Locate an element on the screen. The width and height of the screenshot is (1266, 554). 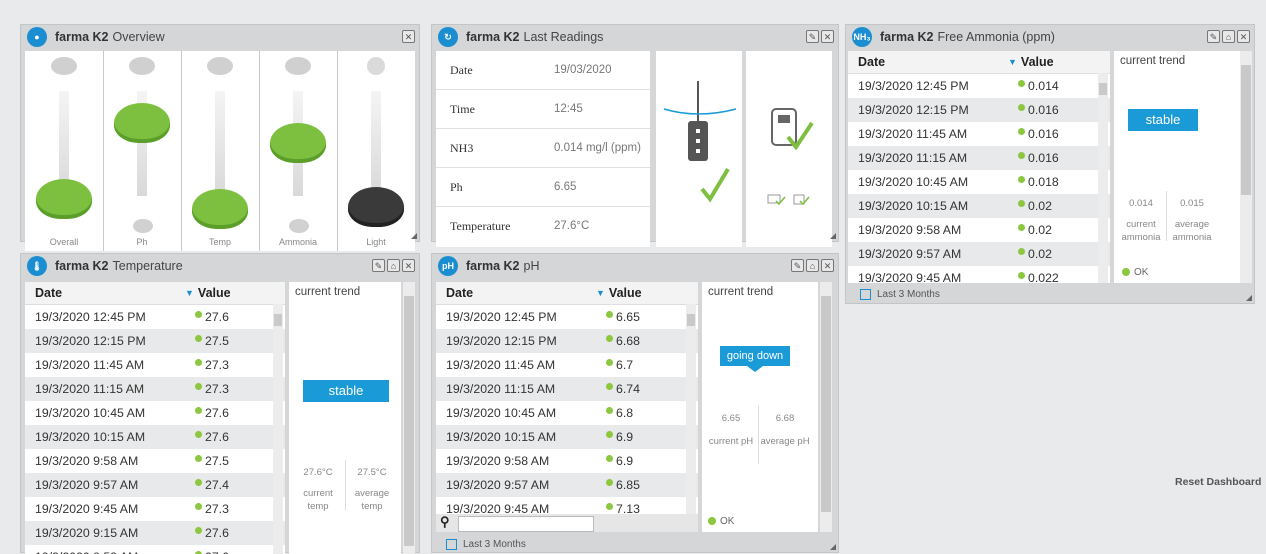
table-row: 19/3/2020 9:57 AM 27.4 is located at coordinates (155, 485).